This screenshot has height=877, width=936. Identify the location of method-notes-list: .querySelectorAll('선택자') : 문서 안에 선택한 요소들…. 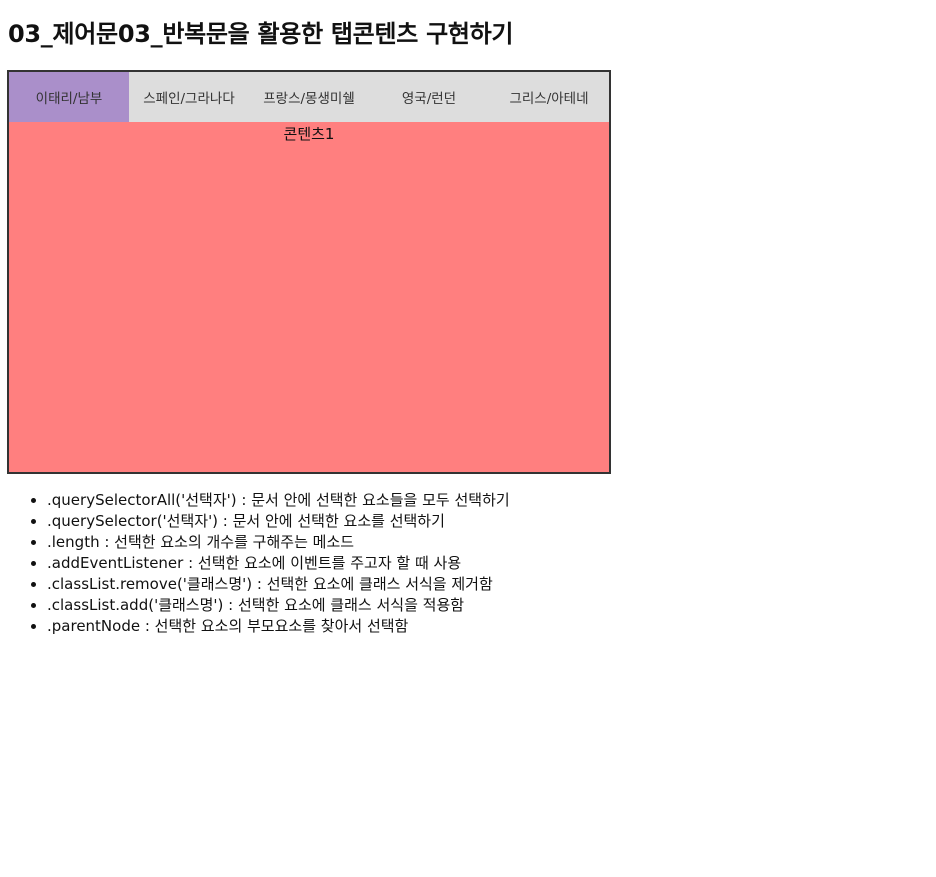
(397, 563).